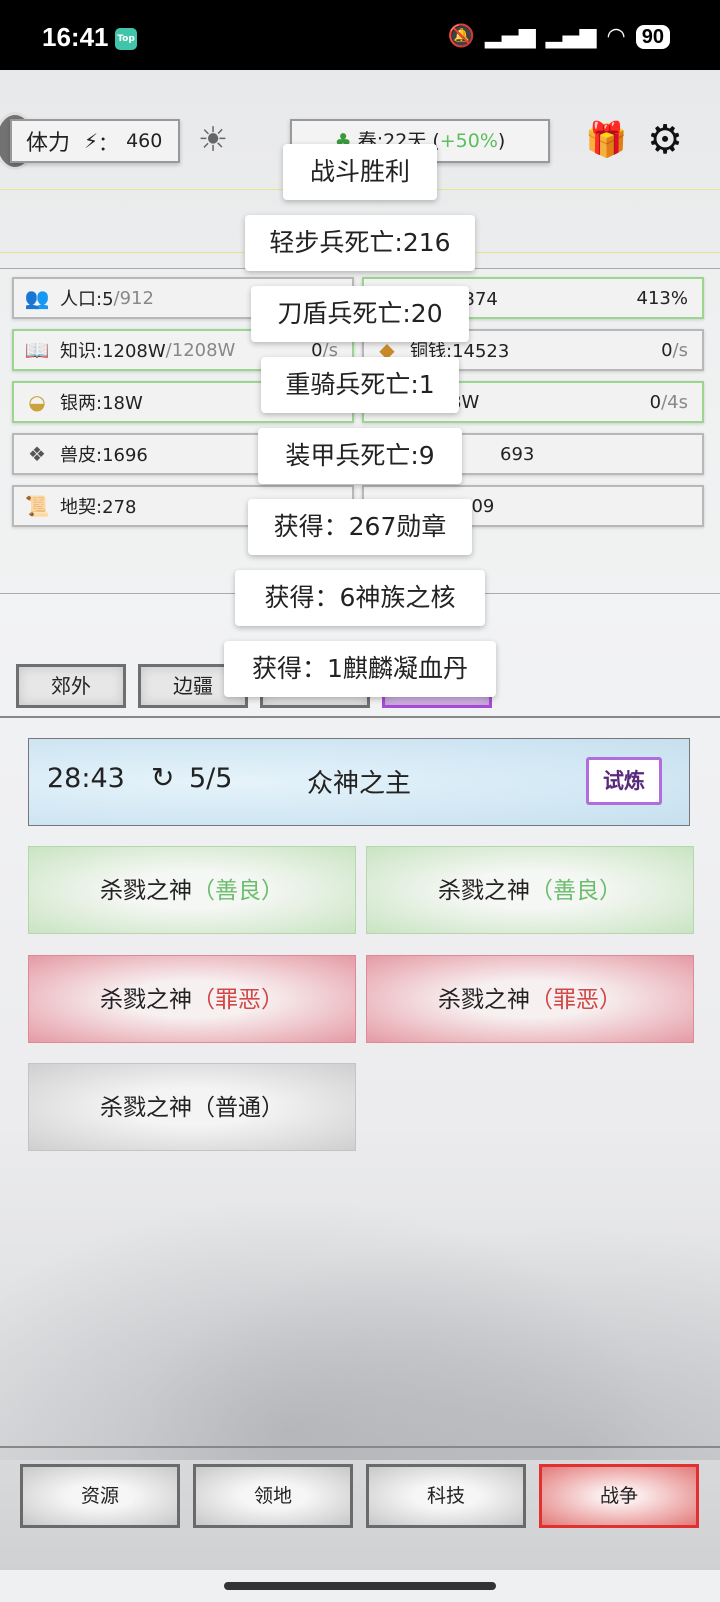 The width and height of the screenshot is (720, 1602). I want to click on stamina-box: 体力 ⚡ ： 460, so click(95, 141).